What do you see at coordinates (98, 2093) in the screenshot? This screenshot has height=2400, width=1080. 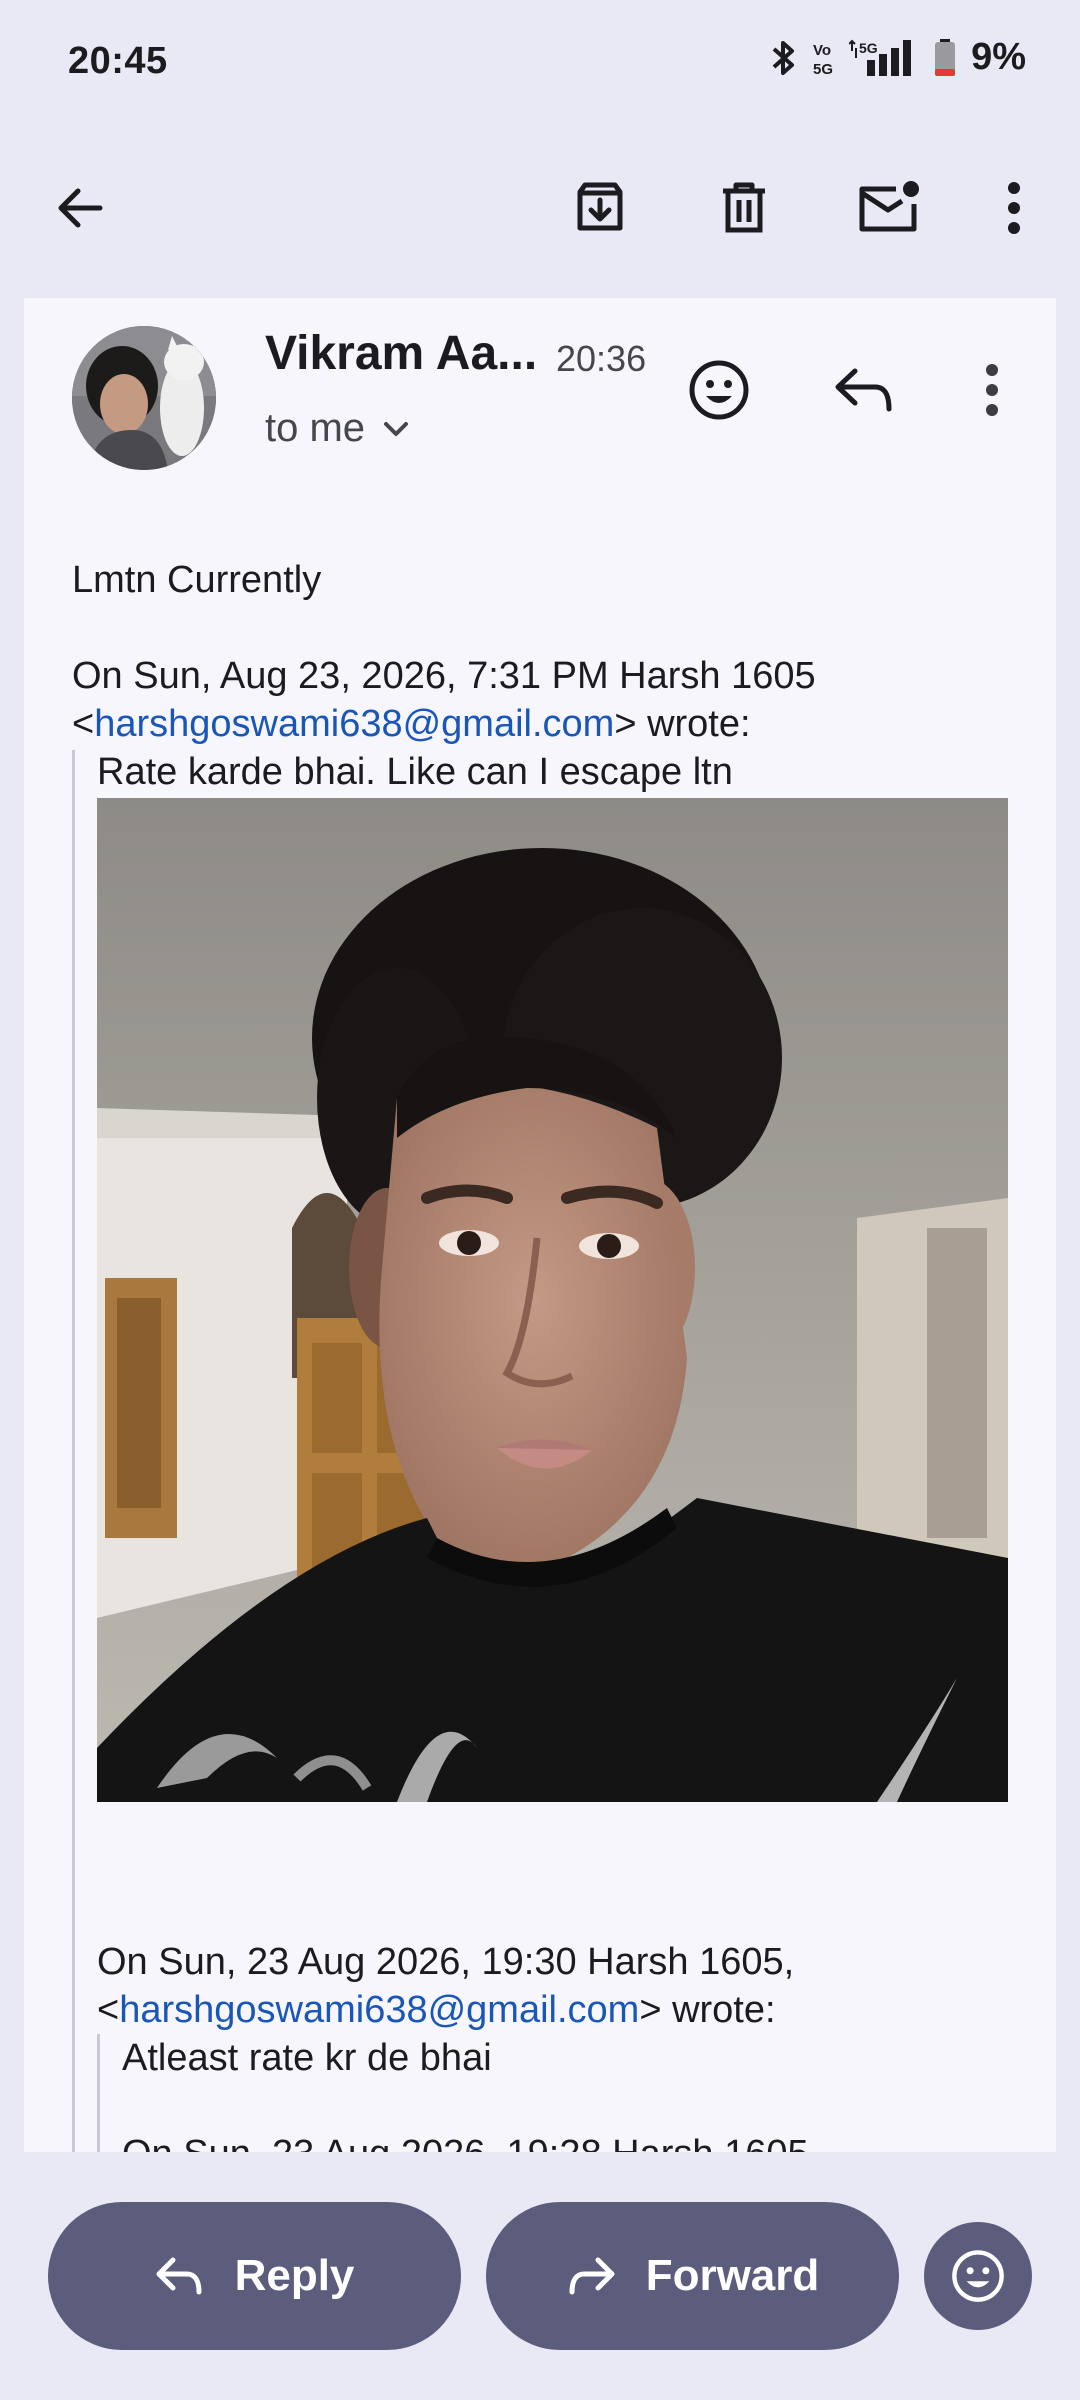 I see `nested-quote-bar` at bounding box center [98, 2093].